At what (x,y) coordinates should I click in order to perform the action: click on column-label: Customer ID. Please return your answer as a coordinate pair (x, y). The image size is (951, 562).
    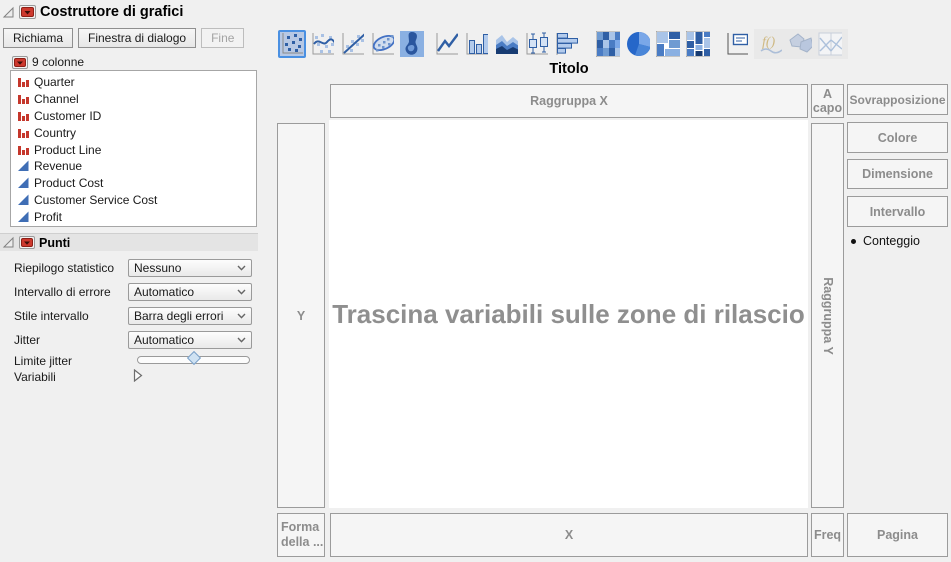
    Looking at the image, I should click on (68, 115).